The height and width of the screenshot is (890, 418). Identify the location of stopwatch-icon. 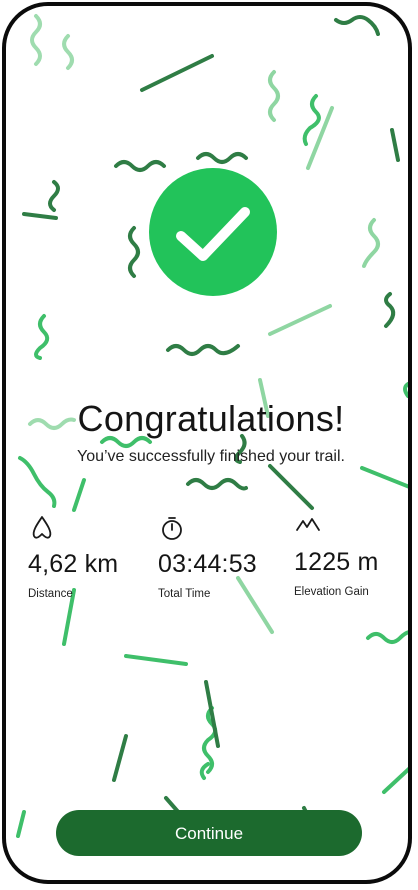
(172, 528).